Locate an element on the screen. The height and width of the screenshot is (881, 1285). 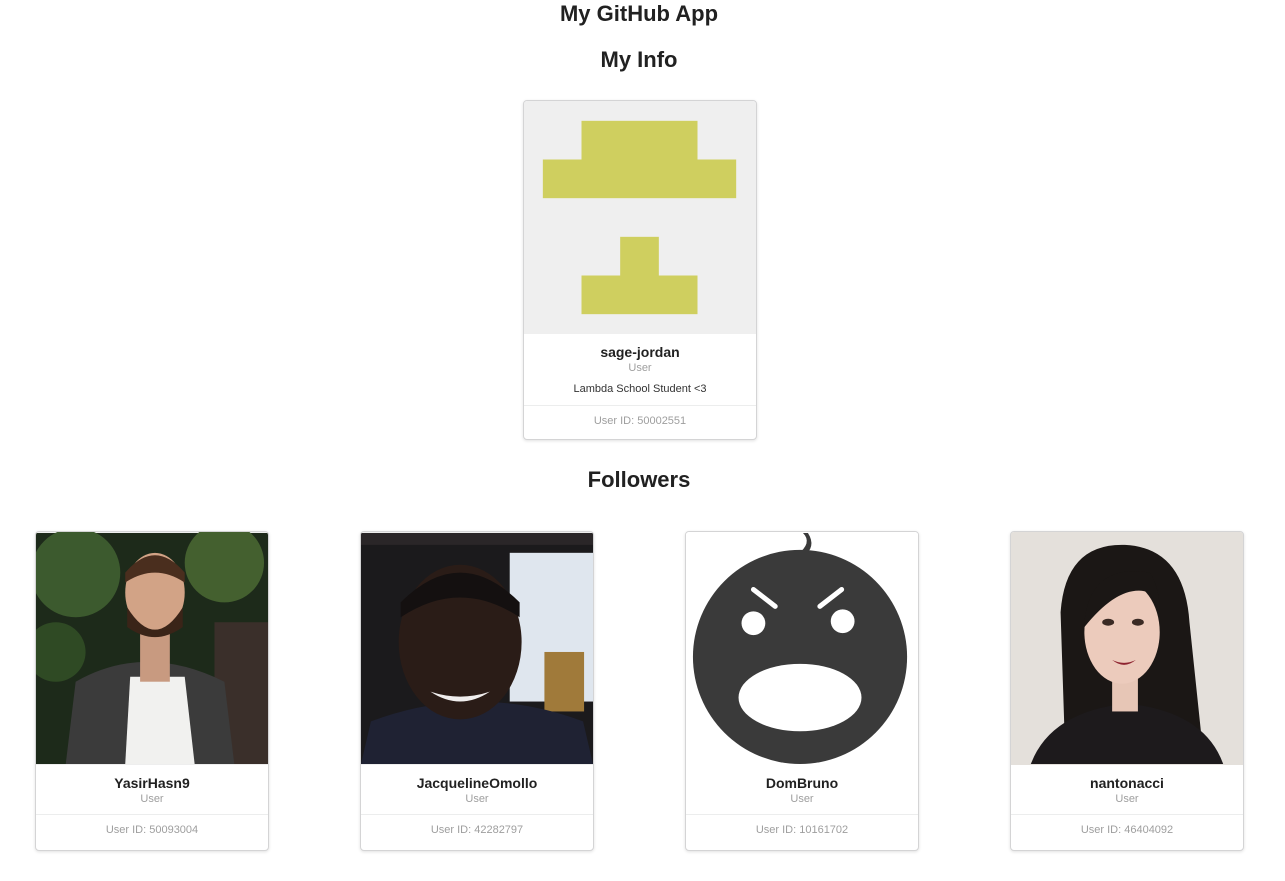
follower-card: YasirHasn9 User User ID: 50093004 is located at coordinates (152, 691).